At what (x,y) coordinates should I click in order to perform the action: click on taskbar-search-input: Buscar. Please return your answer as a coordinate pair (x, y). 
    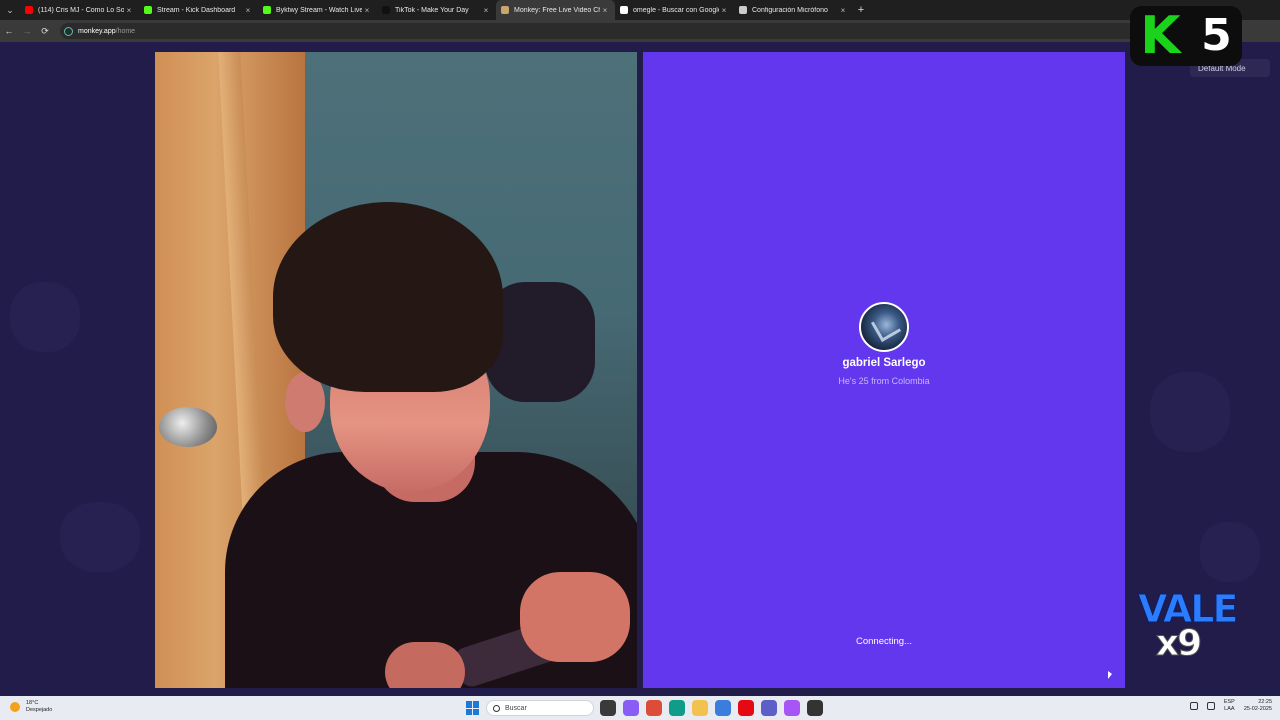
    Looking at the image, I should click on (540, 708).